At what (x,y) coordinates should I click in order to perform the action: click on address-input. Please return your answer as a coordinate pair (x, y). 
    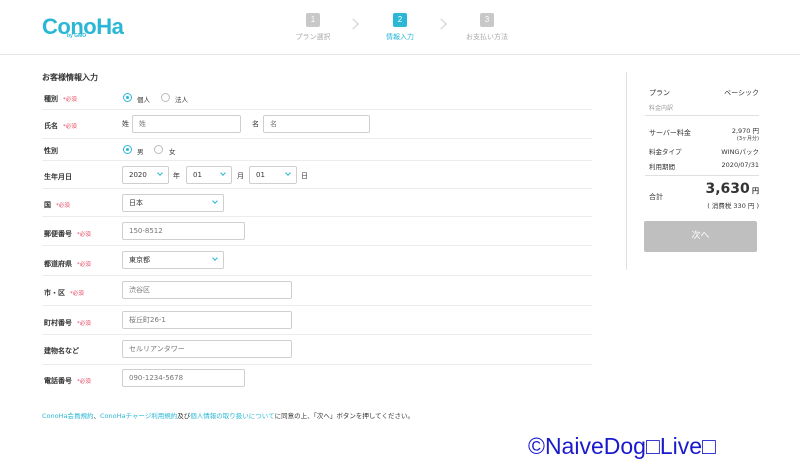
    Looking at the image, I should click on (207, 320).